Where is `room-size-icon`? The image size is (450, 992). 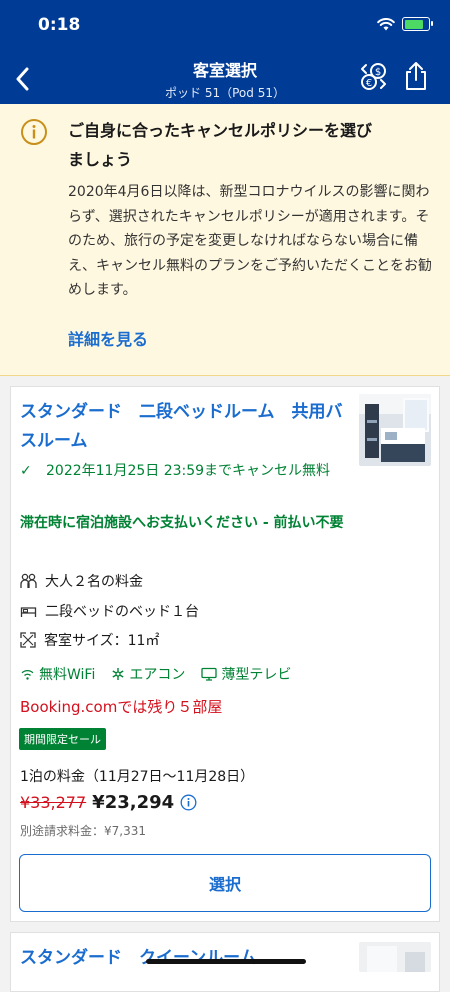 room-size-icon is located at coordinates (28, 640).